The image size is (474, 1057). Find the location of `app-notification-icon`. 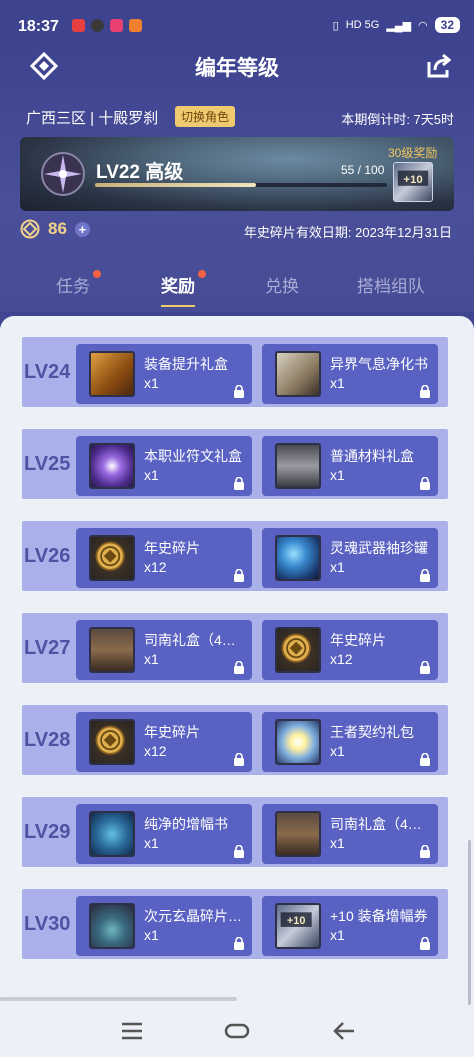

app-notification-icon is located at coordinates (78, 25).